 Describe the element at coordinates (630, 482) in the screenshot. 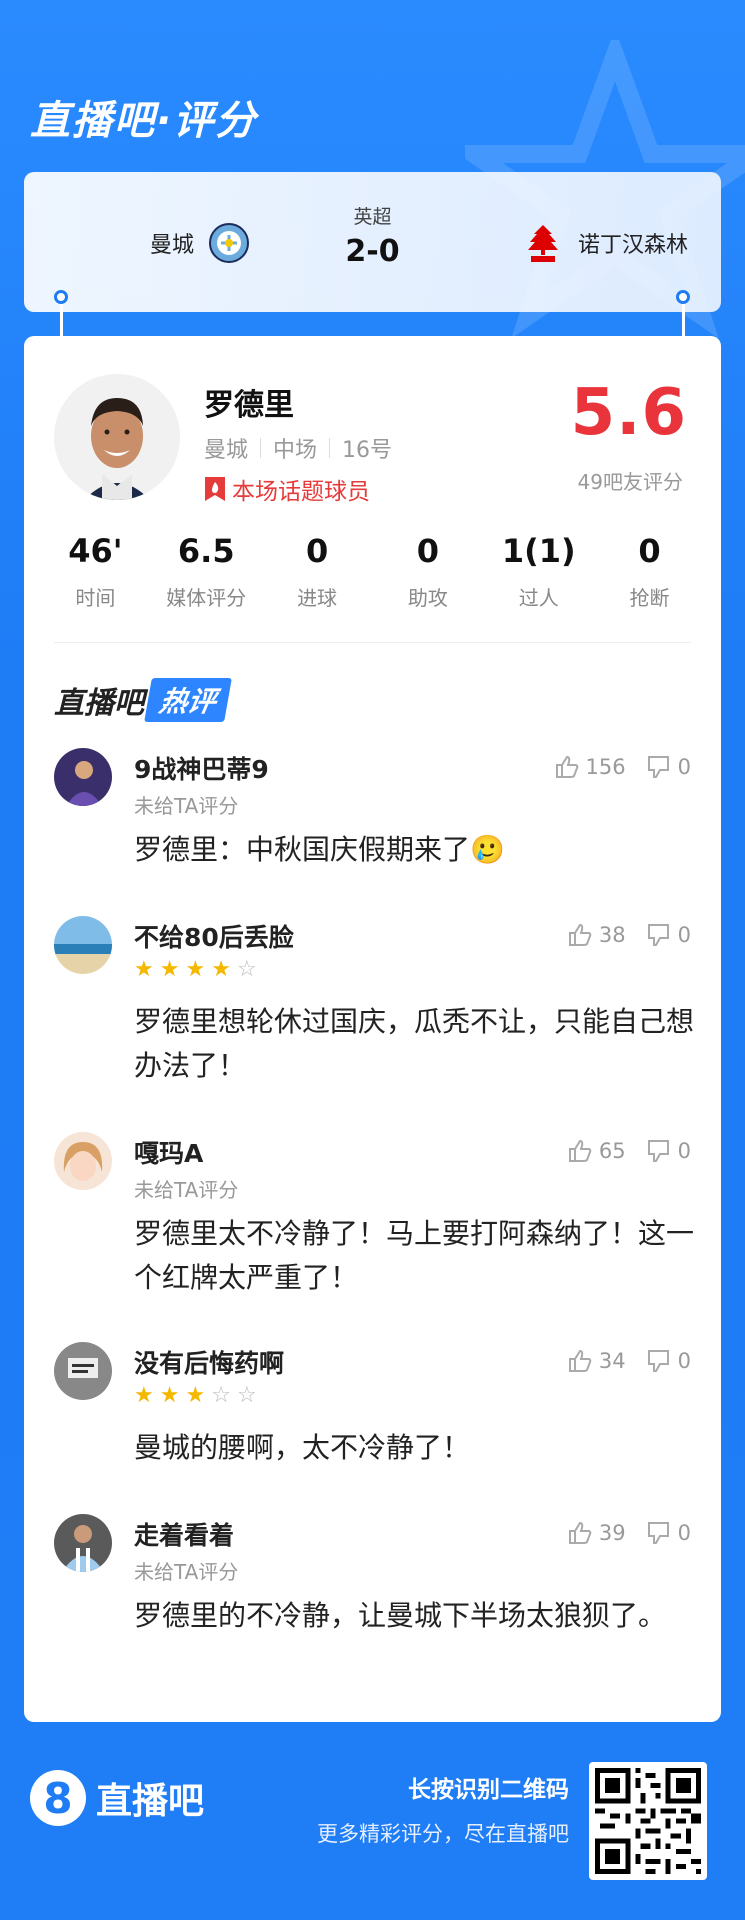

I see `rating-count: 49吧友评分` at that location.